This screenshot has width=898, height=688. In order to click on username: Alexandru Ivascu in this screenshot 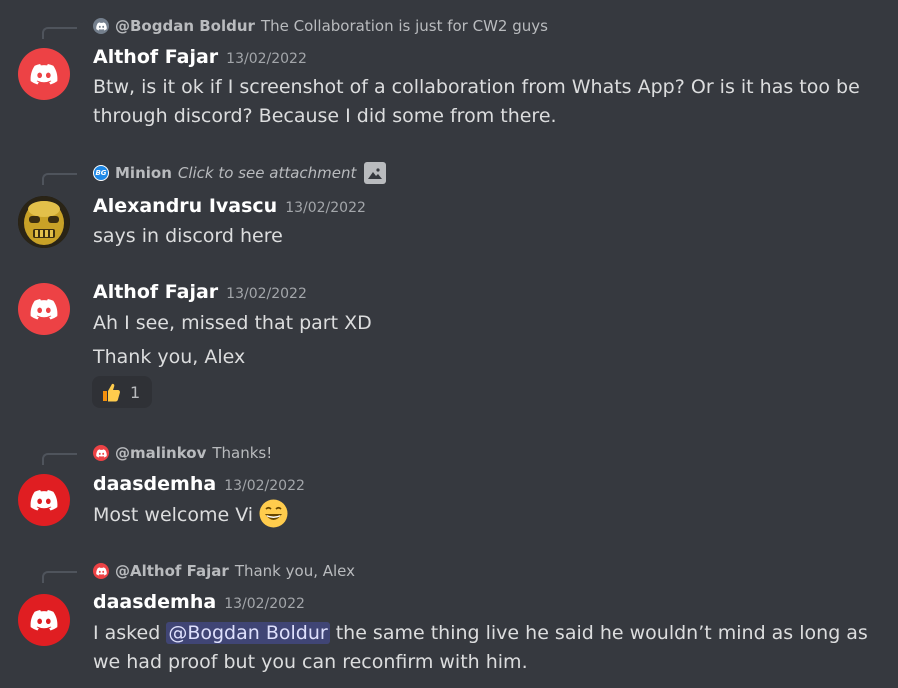, I will do `click(185, 206)`.